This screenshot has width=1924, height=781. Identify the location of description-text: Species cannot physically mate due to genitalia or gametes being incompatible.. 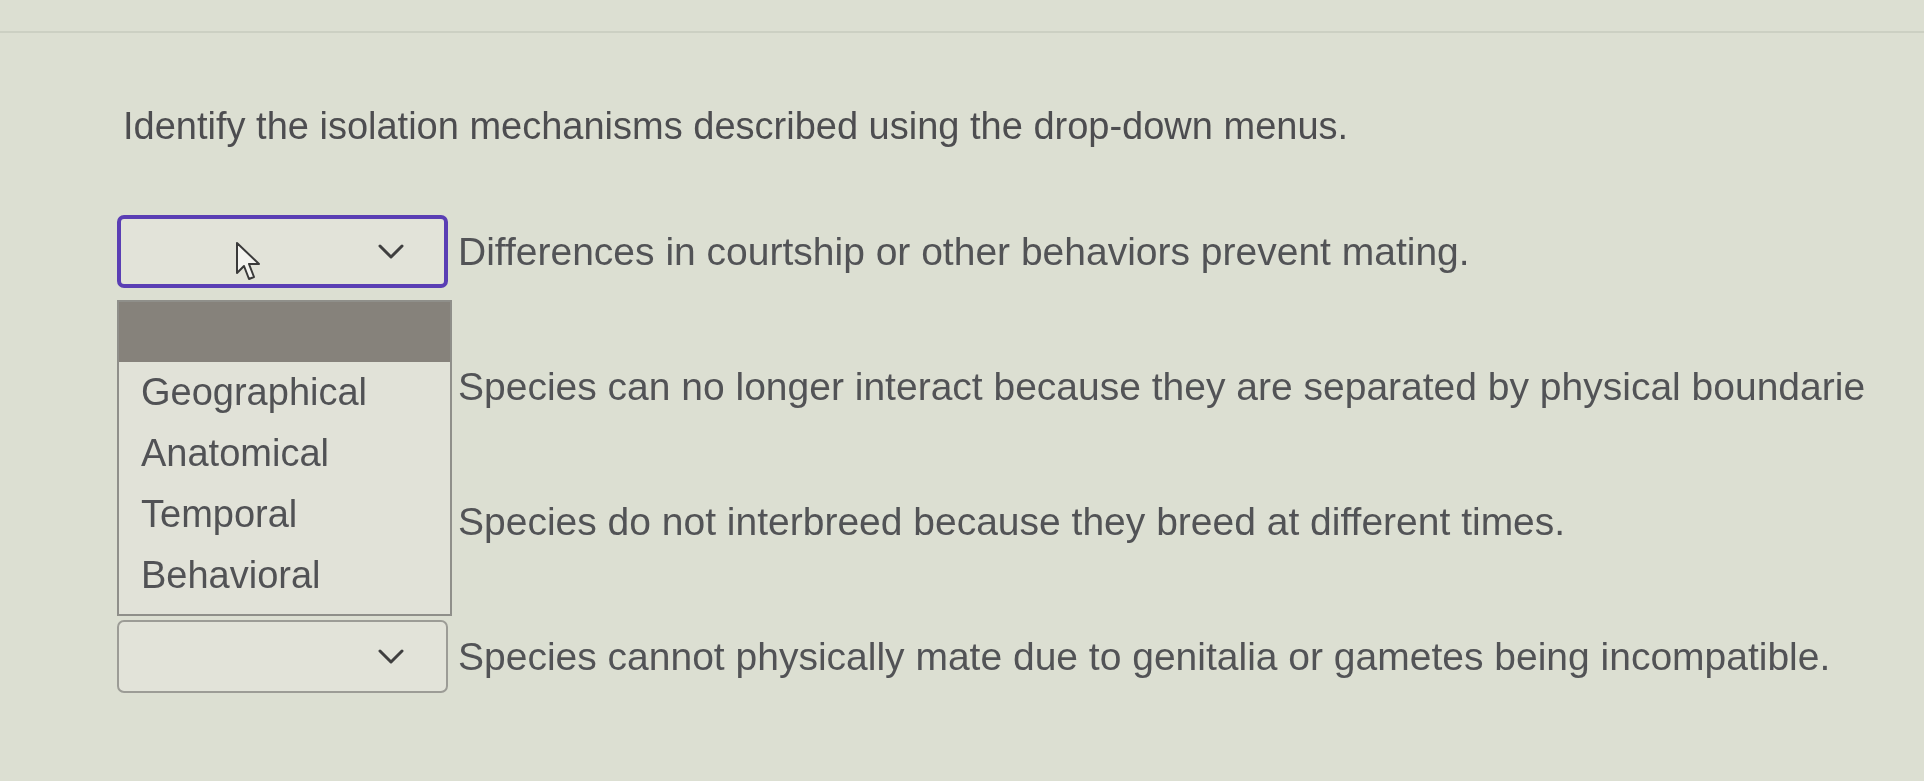
(1144, 656).